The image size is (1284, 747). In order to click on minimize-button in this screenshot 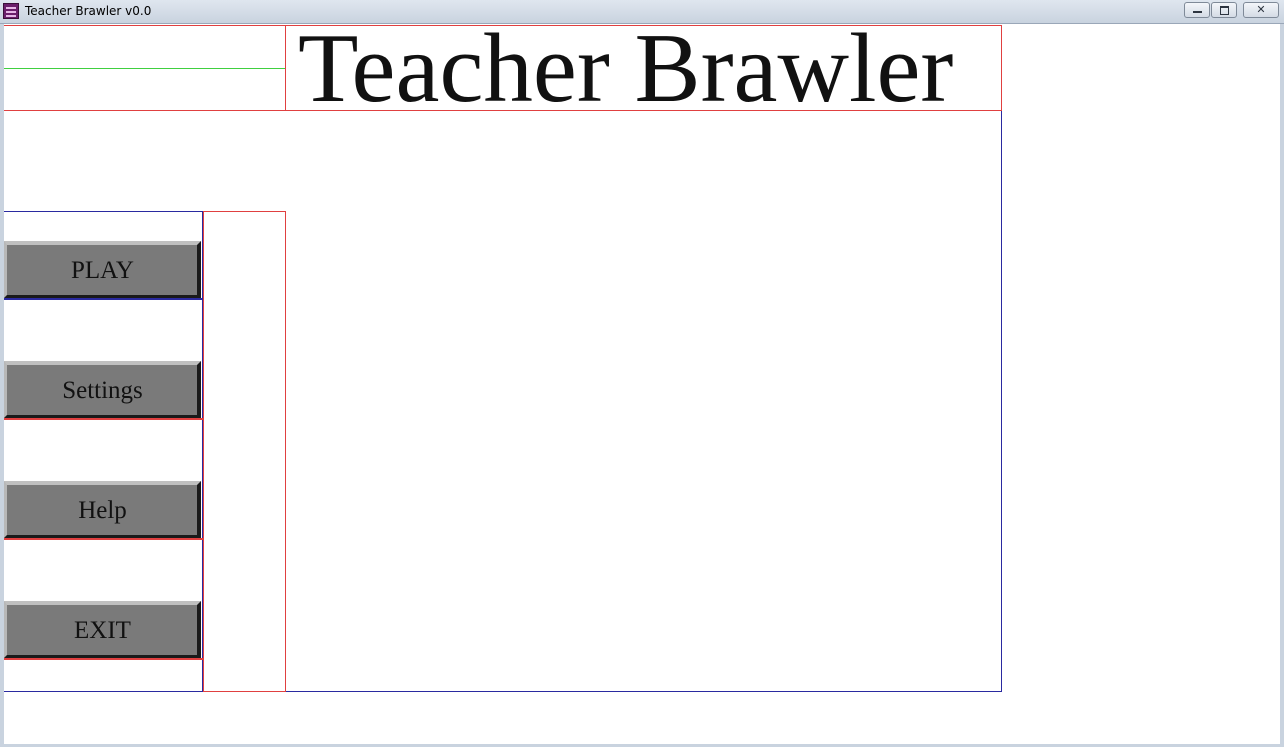, I will do `click(1197, 10)`.